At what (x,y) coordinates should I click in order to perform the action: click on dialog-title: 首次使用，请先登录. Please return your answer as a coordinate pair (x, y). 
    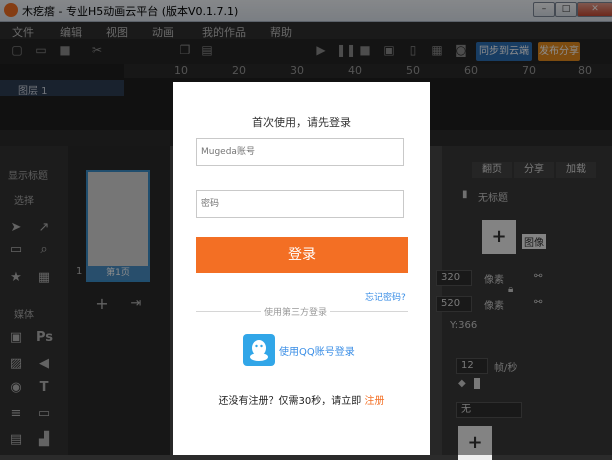
    Looking at the image, I should click on (301, 122).